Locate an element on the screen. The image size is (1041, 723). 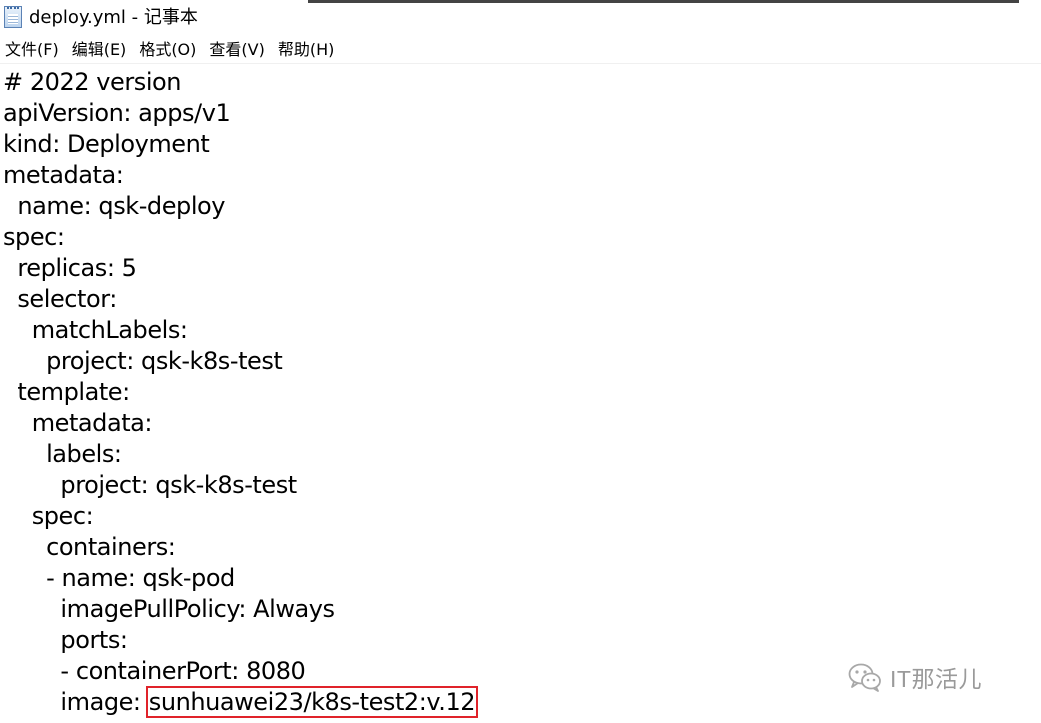
image-key: image: is located at coordinates (75, 702).